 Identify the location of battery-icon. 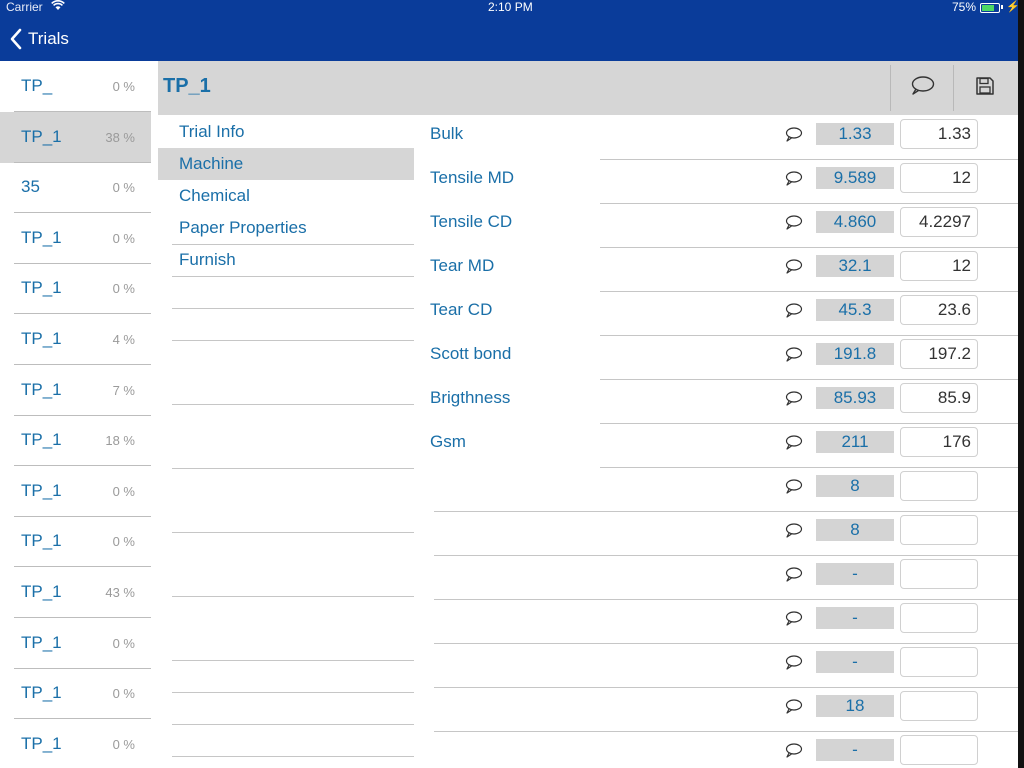
(990, 8).